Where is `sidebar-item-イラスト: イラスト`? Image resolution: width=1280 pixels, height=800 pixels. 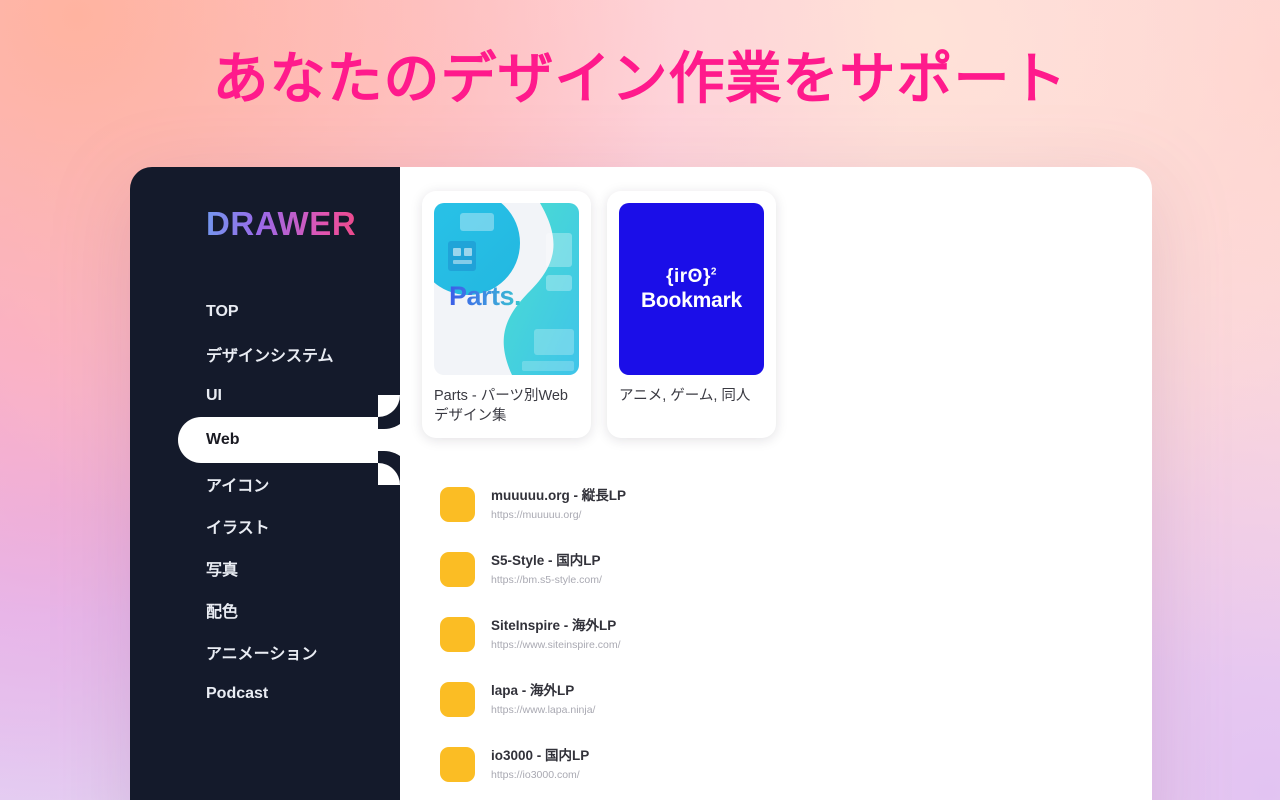 sidebar-item-イラスト: イラスト is located at coordinates (265, 526).